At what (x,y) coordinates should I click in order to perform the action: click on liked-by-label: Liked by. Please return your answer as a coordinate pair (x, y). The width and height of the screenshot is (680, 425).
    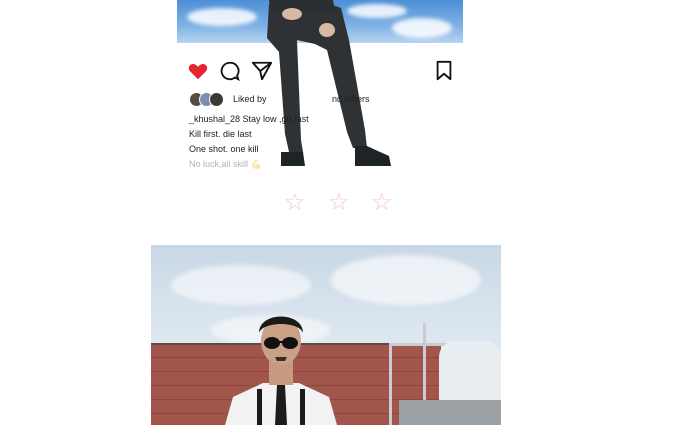
    Looking at the image, I should click on (250, 99).